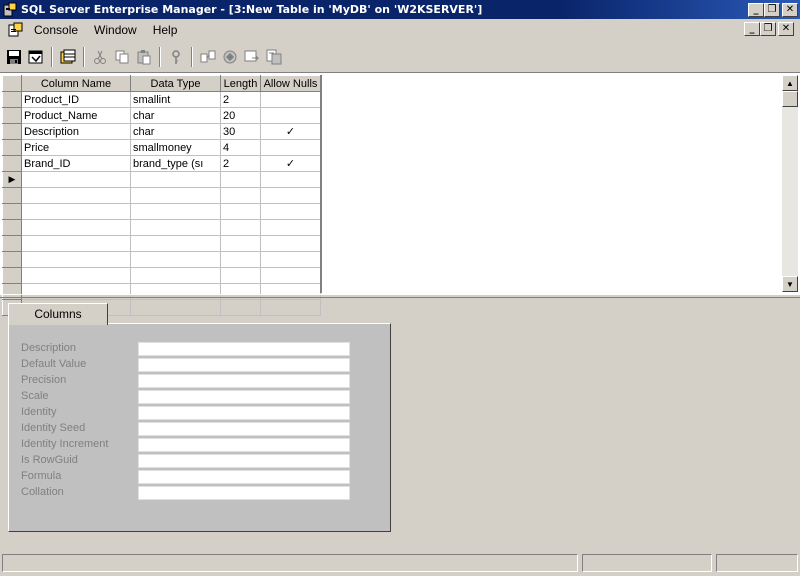 The width and height of the screenshot is (800, 576). I want to click on mdi-minimize-button: _, so click(752, 29).